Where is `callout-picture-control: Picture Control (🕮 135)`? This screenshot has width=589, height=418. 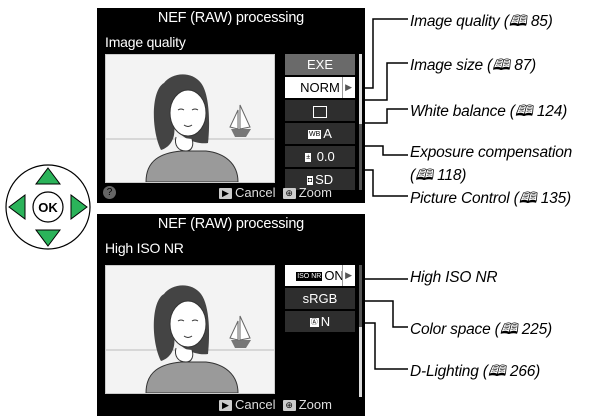 callout-picture-control: Picture Control (🕮 135) is located at coordinates (490, 198).